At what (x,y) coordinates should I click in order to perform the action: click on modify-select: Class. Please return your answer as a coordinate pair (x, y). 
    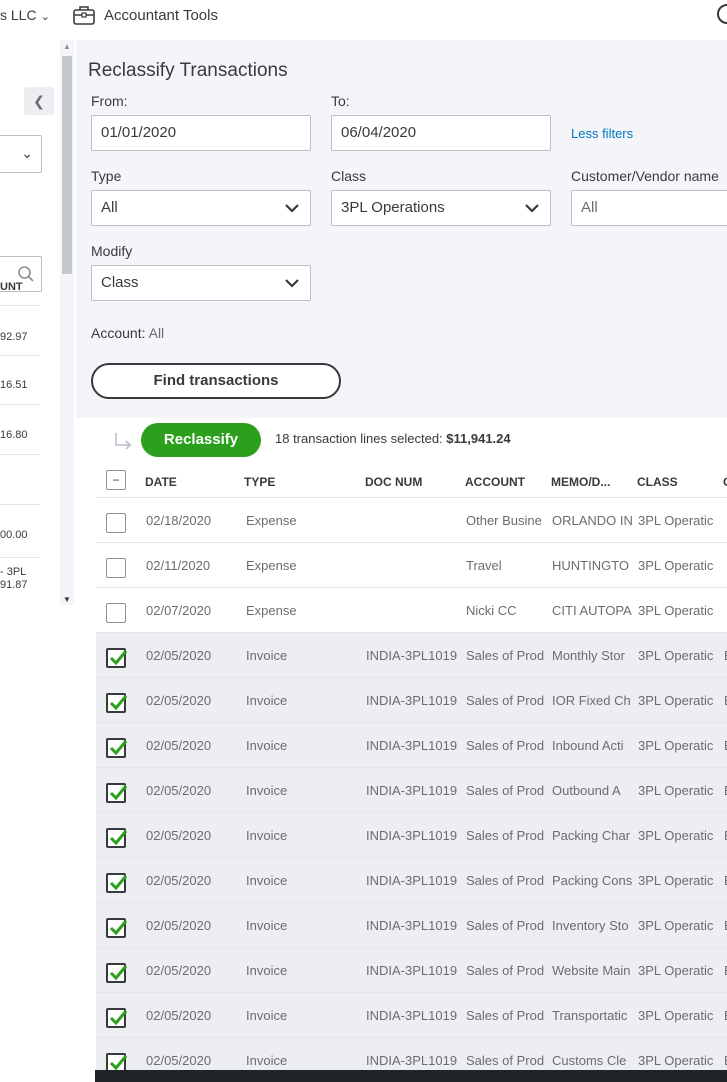
    Looking at the image, I should click on (201, 283).